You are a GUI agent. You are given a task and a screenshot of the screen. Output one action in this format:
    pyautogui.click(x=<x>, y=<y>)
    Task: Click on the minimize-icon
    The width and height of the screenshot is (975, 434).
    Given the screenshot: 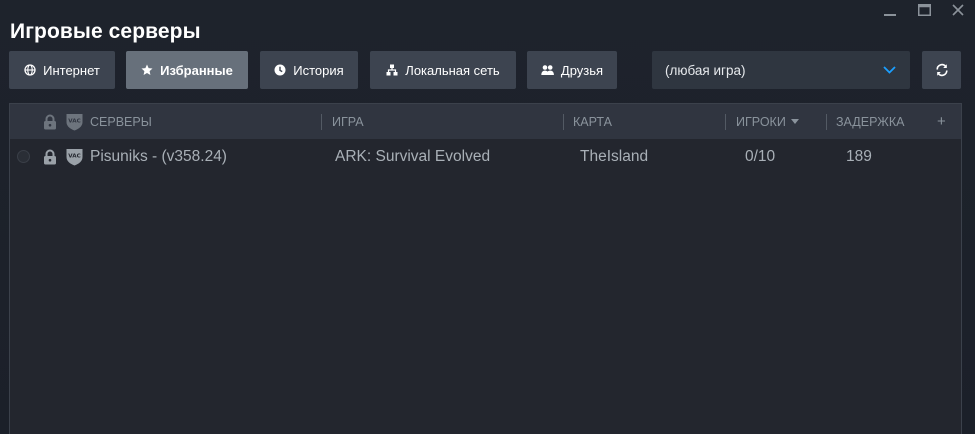 What is the action you would take?
    pyautogui.click(x=890, y=15)
    